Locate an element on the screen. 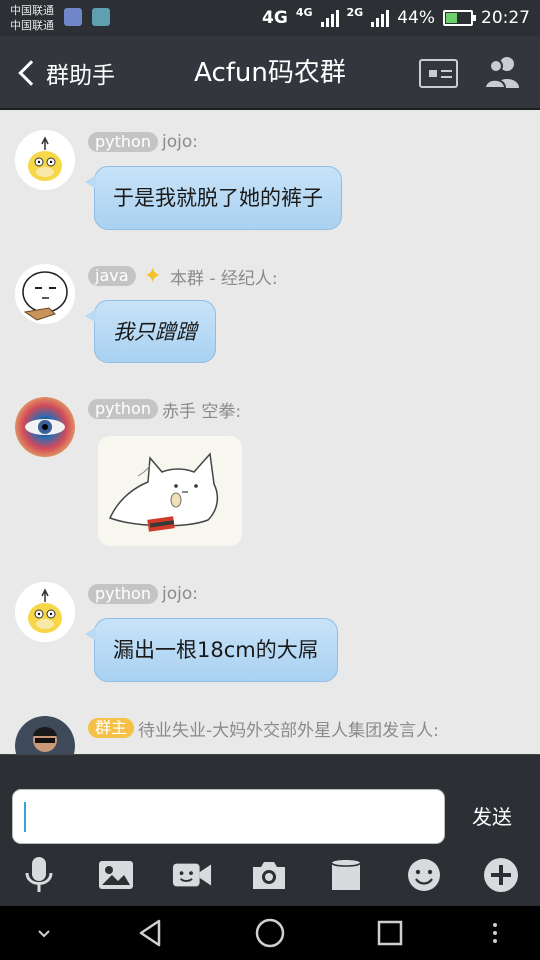  status-indicators: 4G 4G 2G 44% 20:27 is located at coordinates (396, 18).